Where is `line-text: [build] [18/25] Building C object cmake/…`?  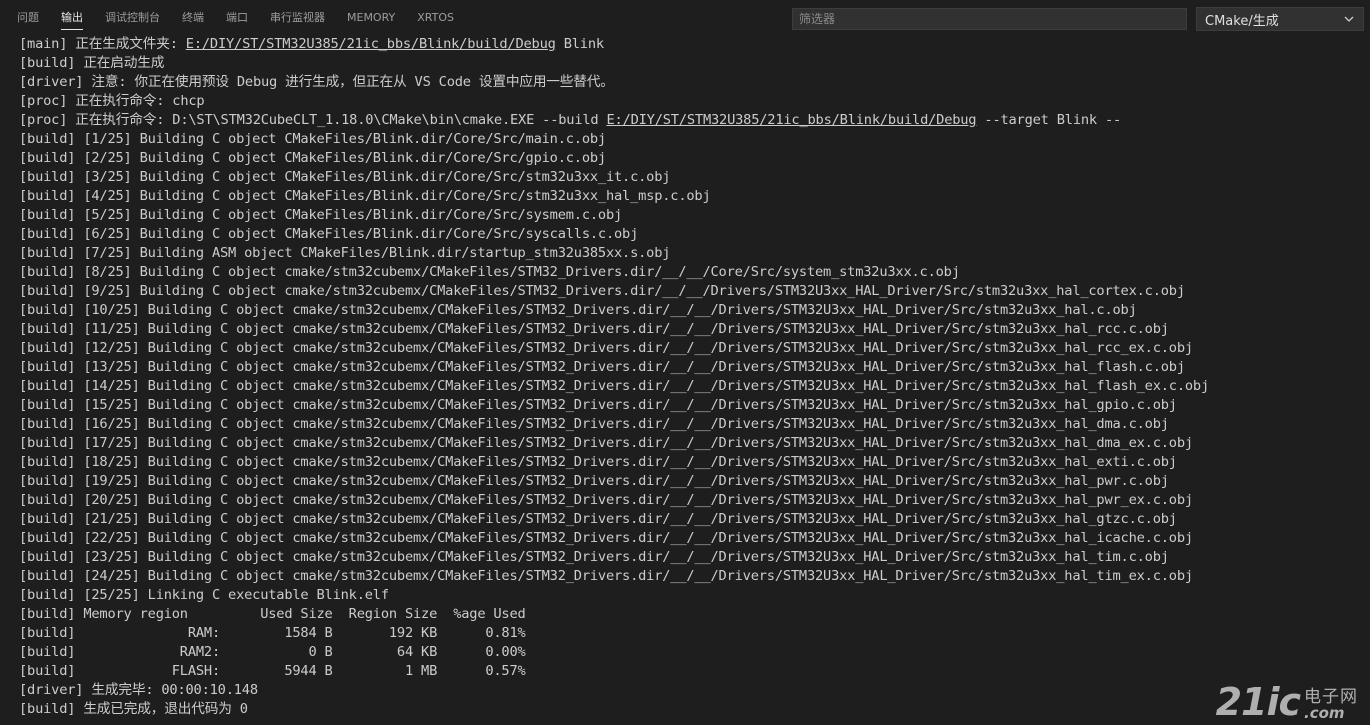 line-text: [build] [18/25] Building C object cmake/… is located at coordinates (598, 462).